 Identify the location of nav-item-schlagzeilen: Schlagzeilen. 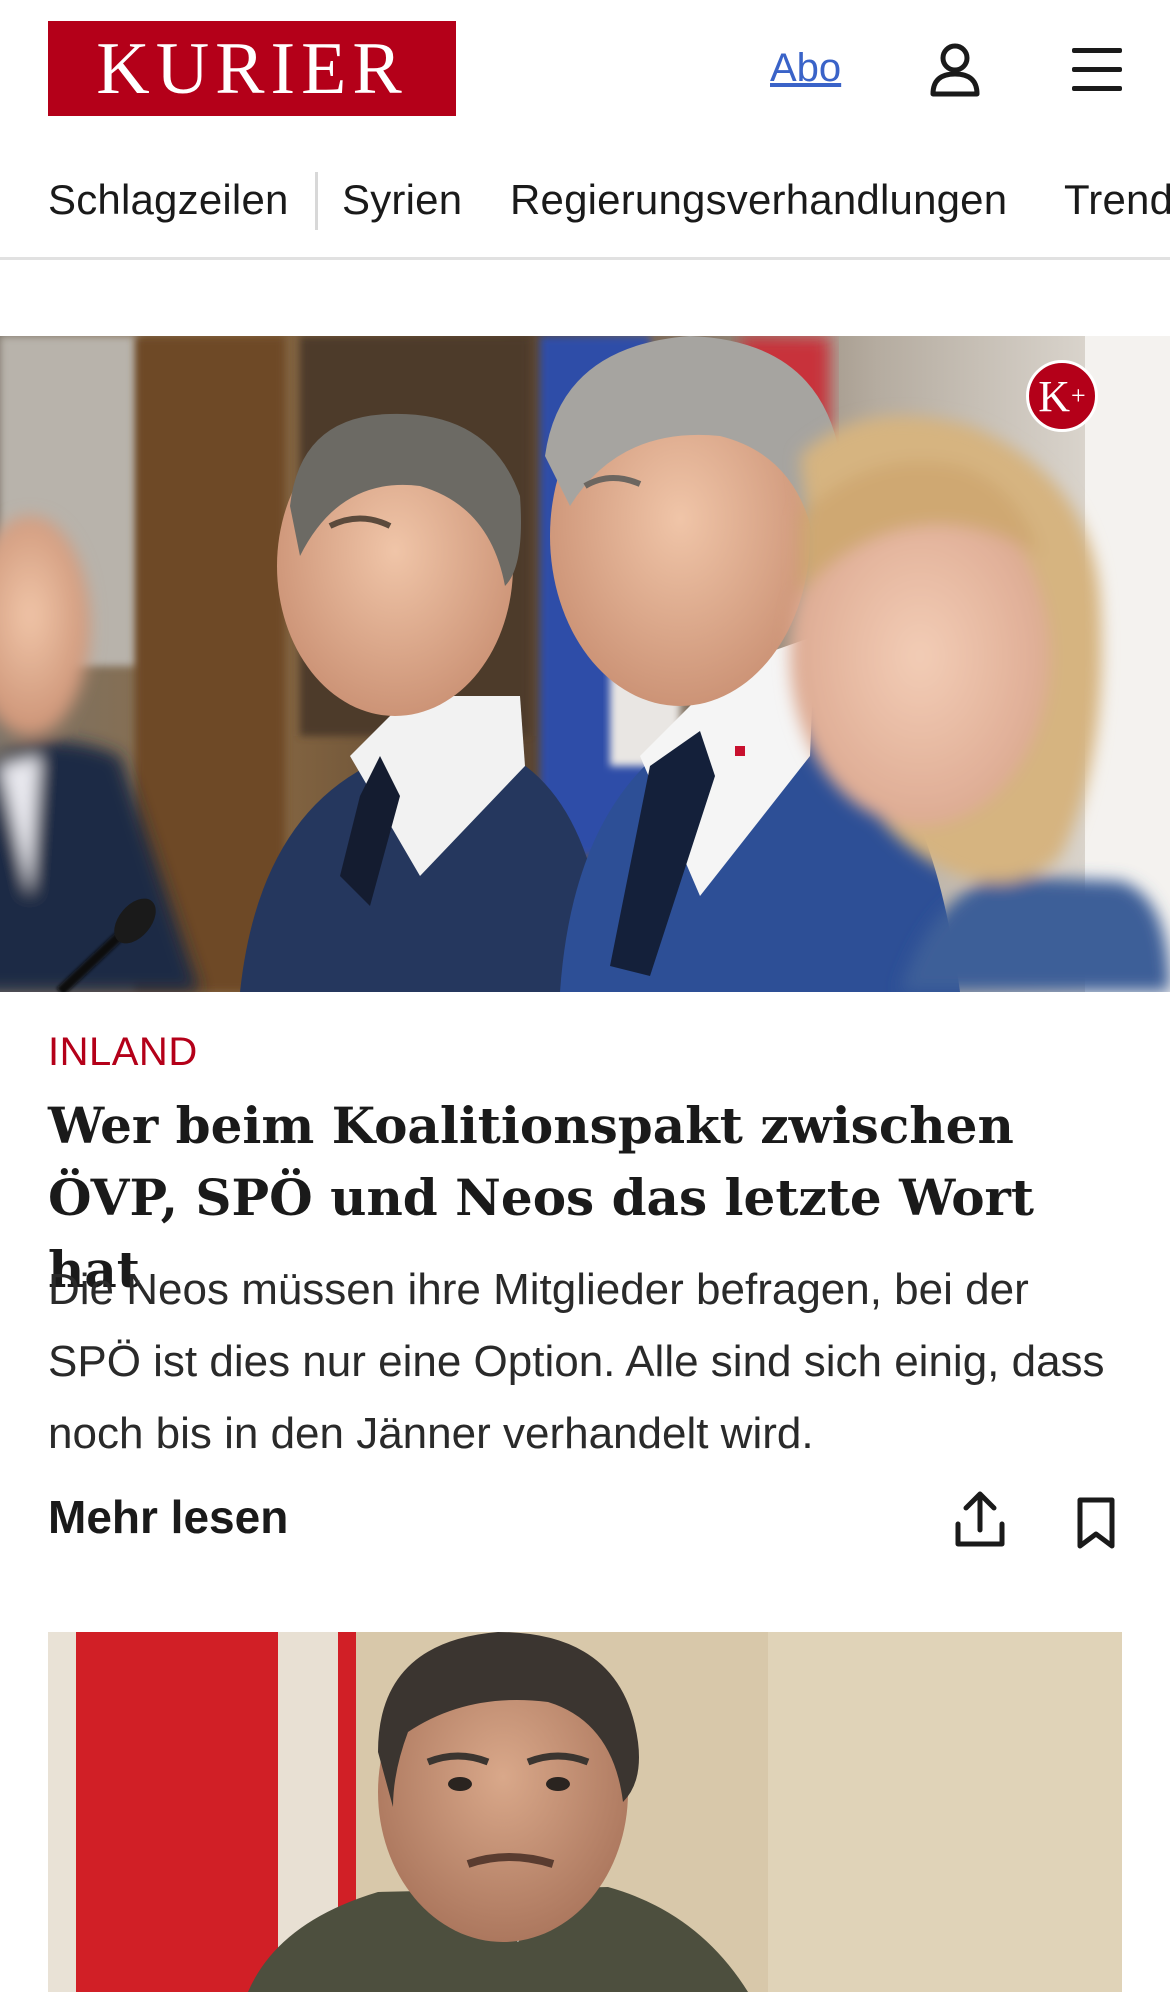
(168, 200).